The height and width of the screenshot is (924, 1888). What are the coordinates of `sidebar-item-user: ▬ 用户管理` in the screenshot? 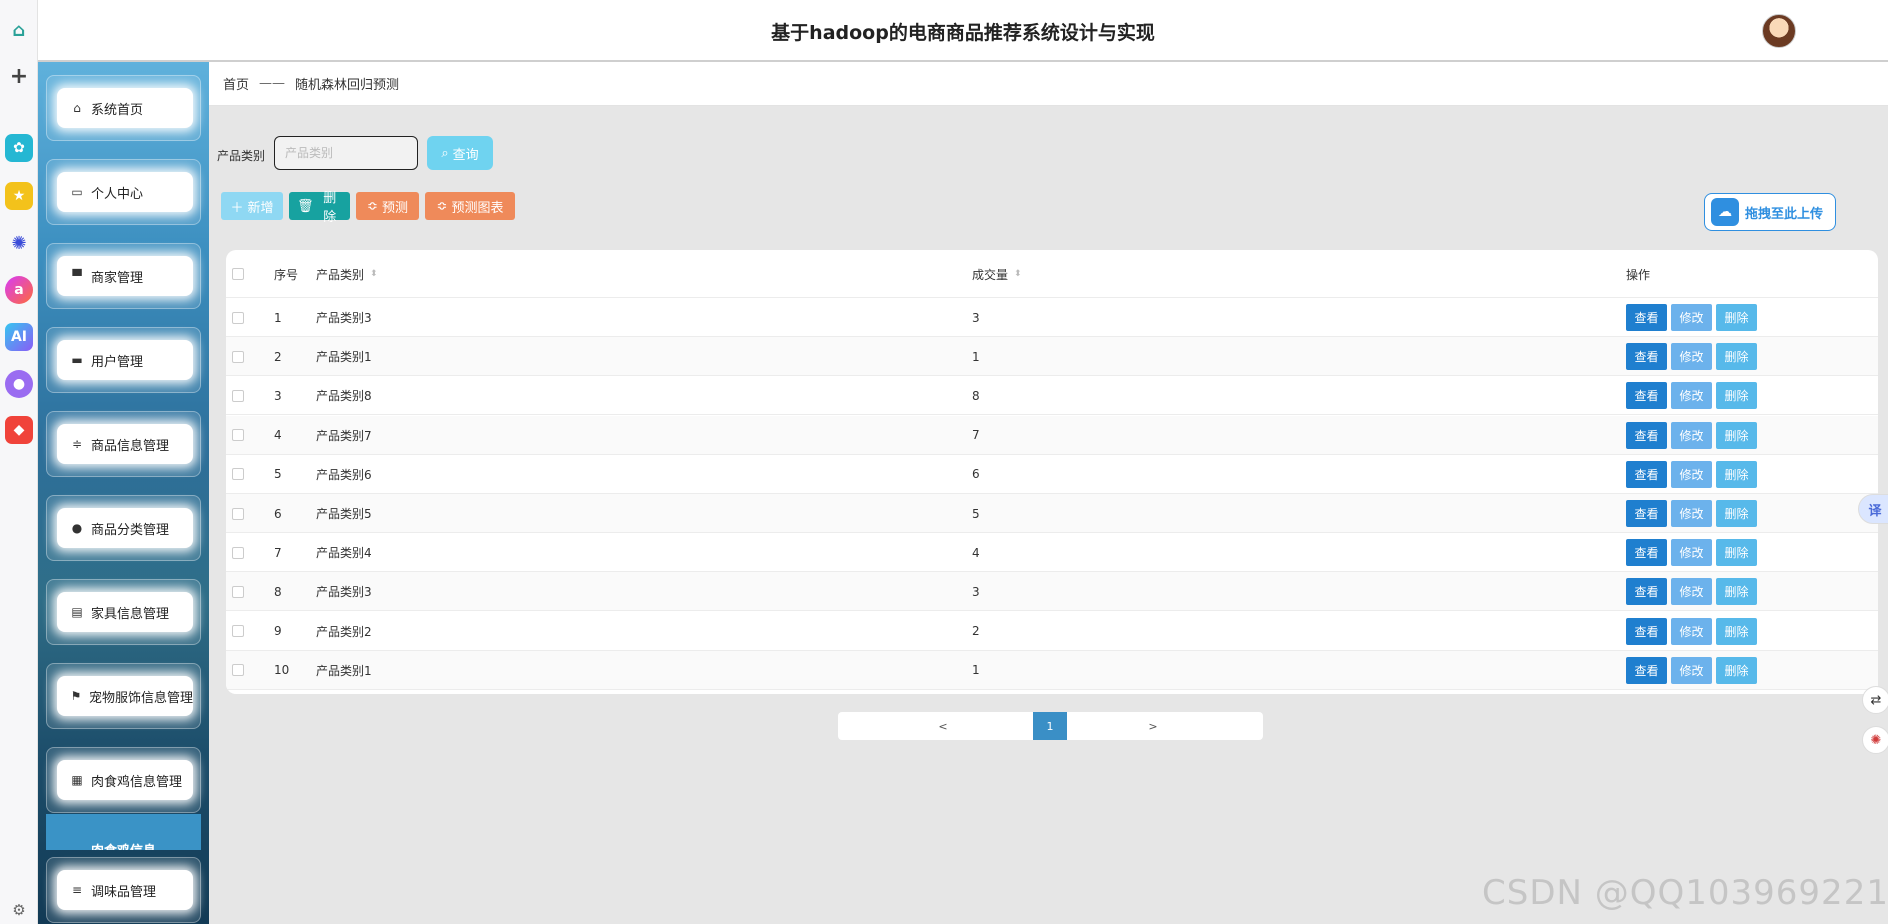 It's located at (123, 360).